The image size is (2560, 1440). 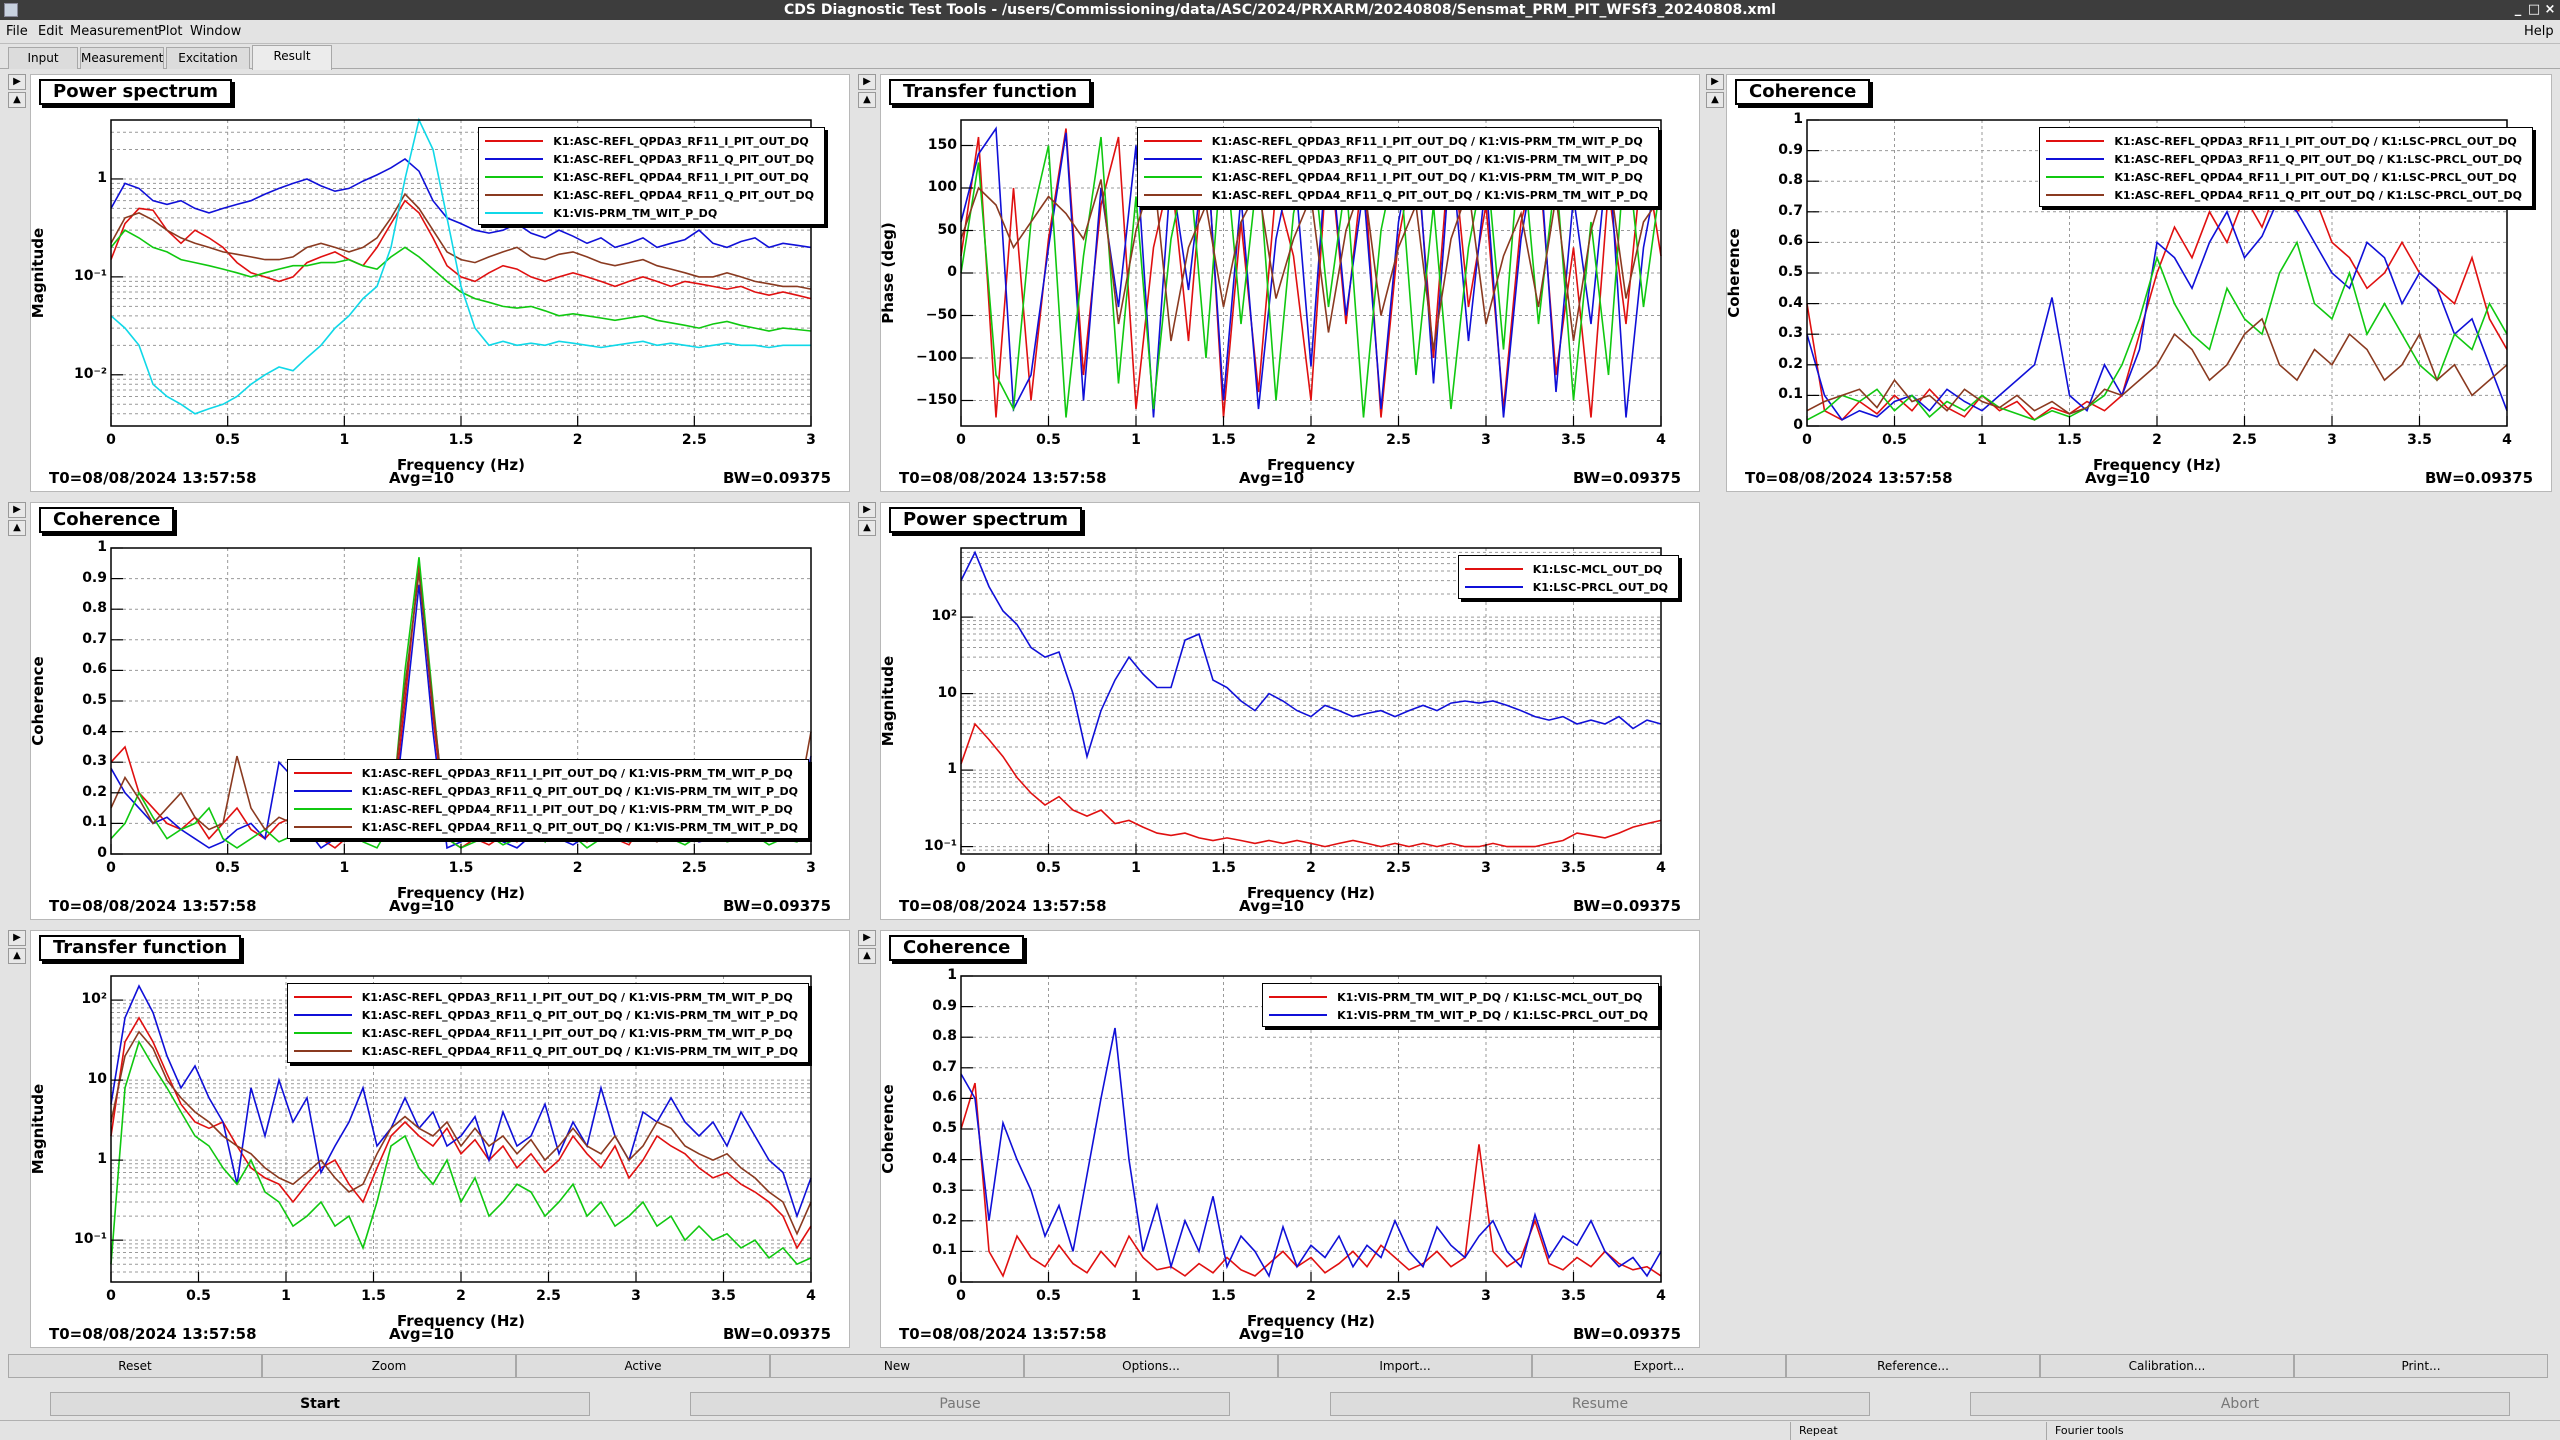 I want to click on x-tick-label: 1, so click(x=286, y=1296).